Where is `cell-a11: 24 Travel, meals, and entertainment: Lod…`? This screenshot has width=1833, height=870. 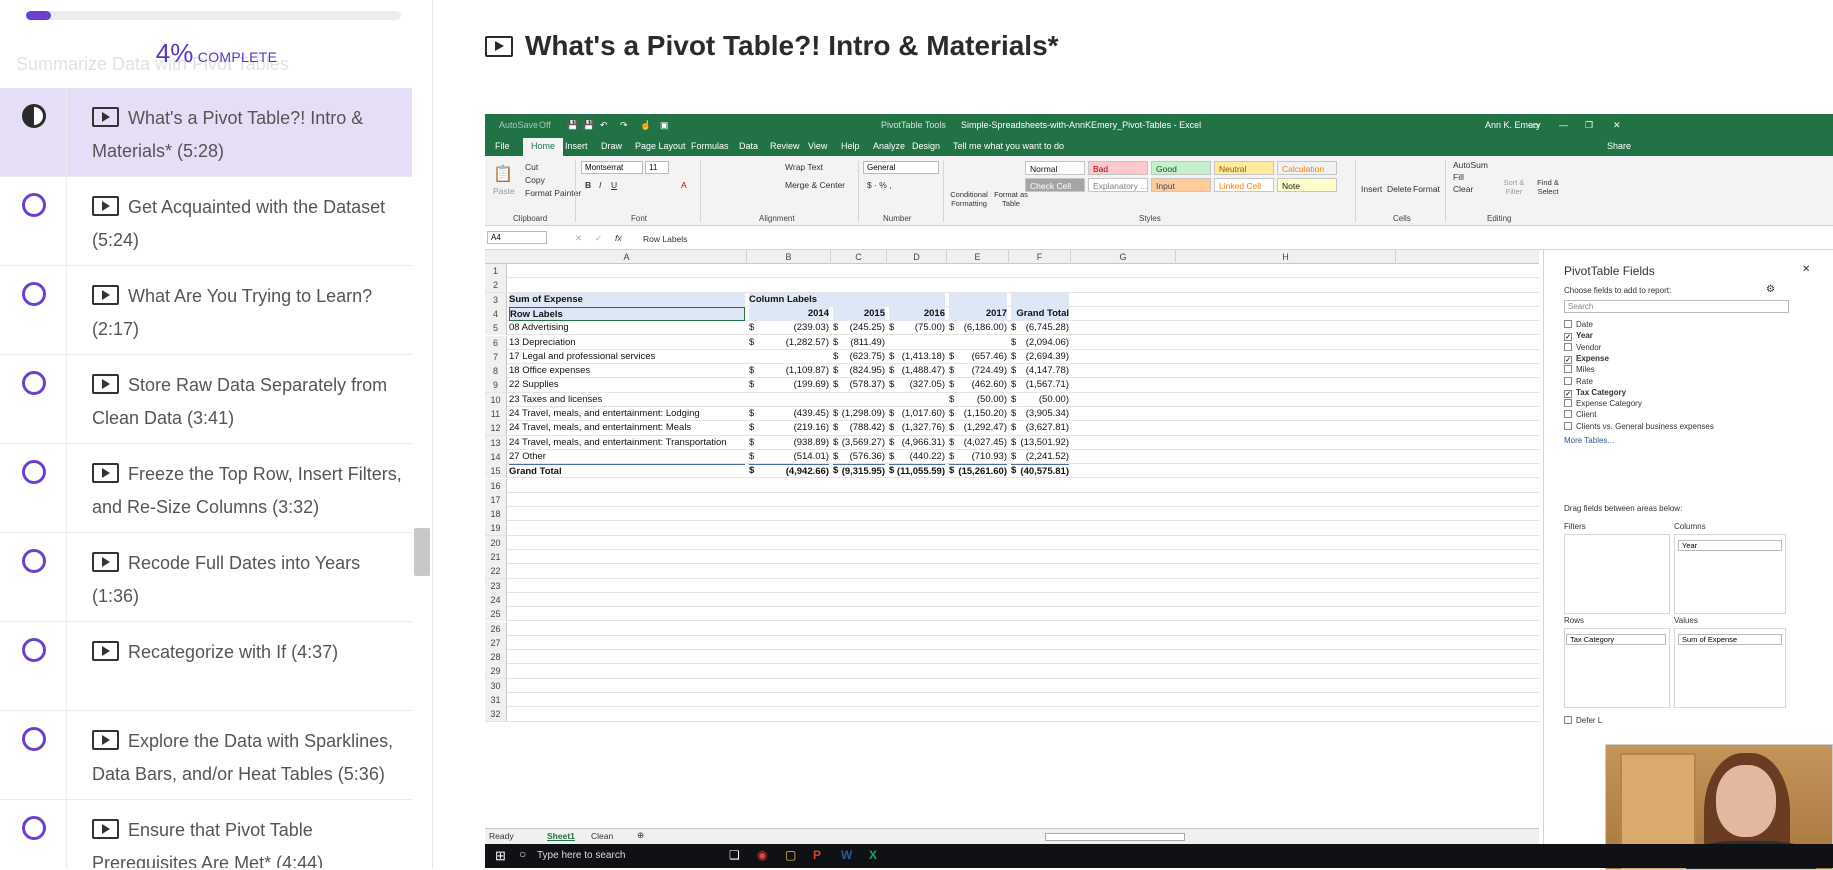 cell-a11: 24 Travel, meals, and entertainment: Lod… is located at coordinates (627, 414).